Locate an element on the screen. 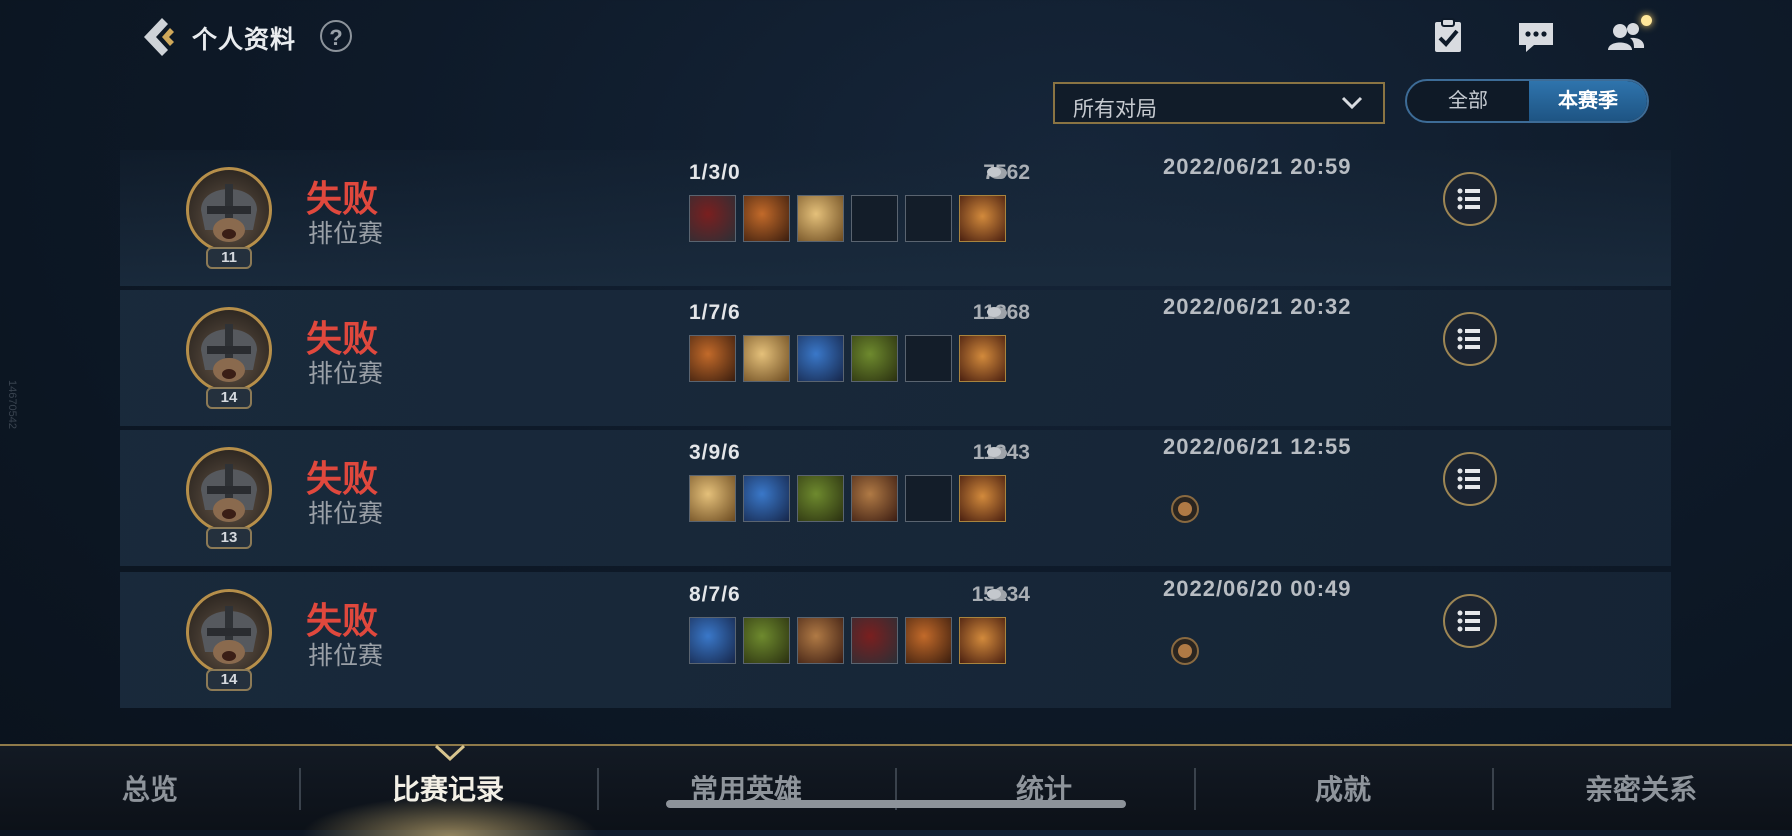  kda: 8/7/6 is located at coordinates (715, 594).